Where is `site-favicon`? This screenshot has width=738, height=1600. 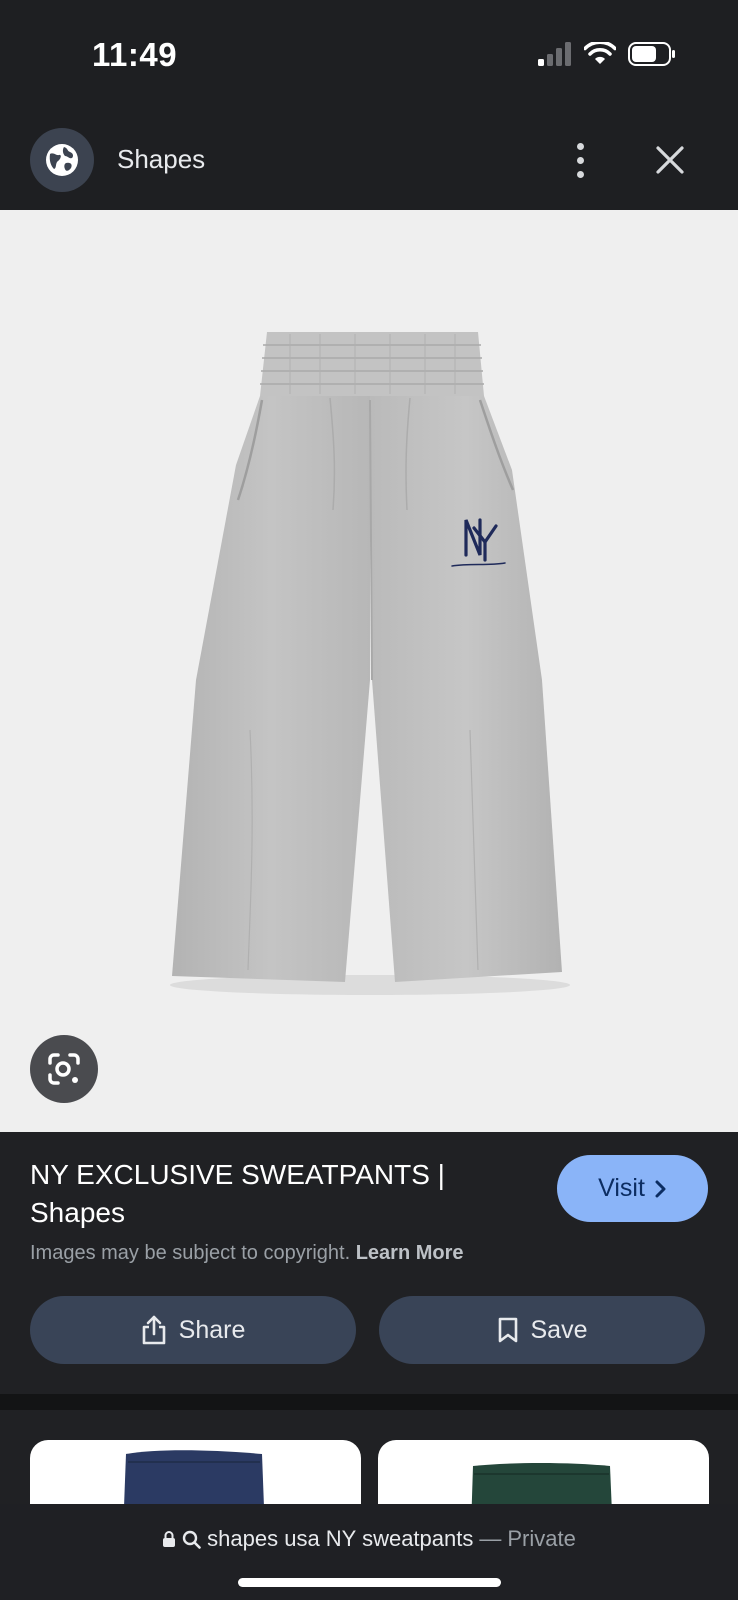 site-favicon is located at coordinates (62, 160).